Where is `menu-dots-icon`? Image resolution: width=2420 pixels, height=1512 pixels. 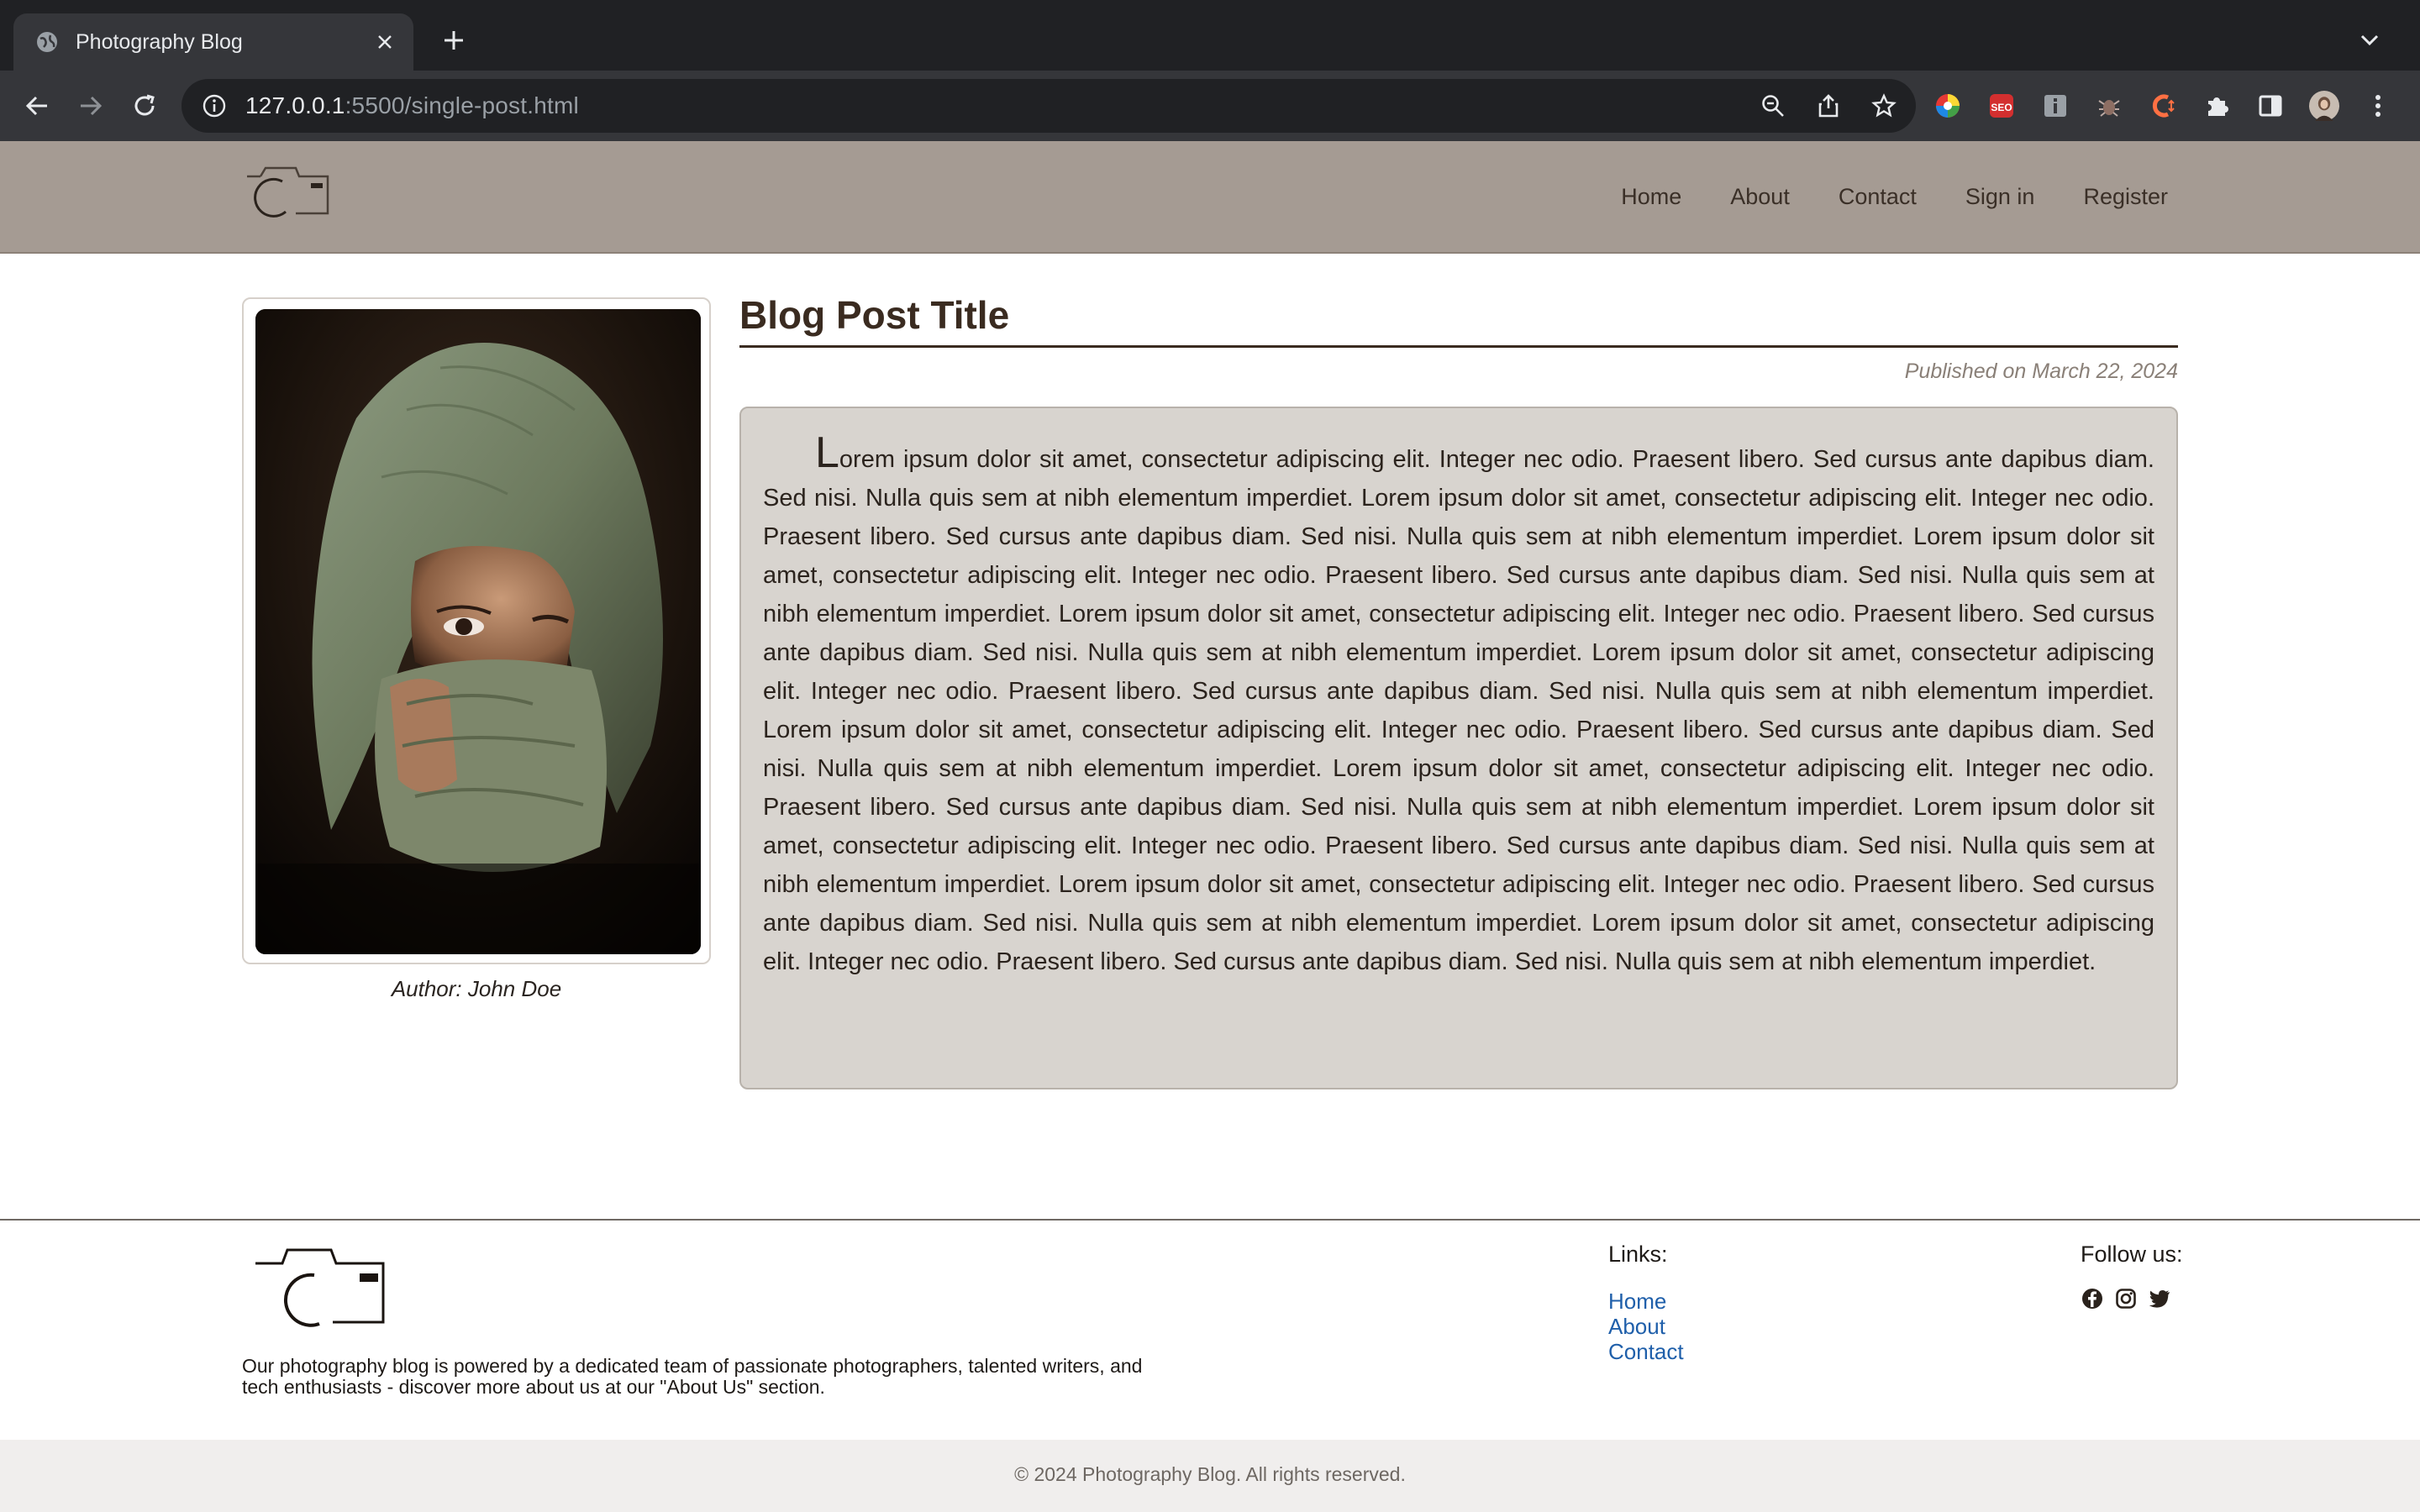 menu-dots-icon is located at coordinates (2378, 106).